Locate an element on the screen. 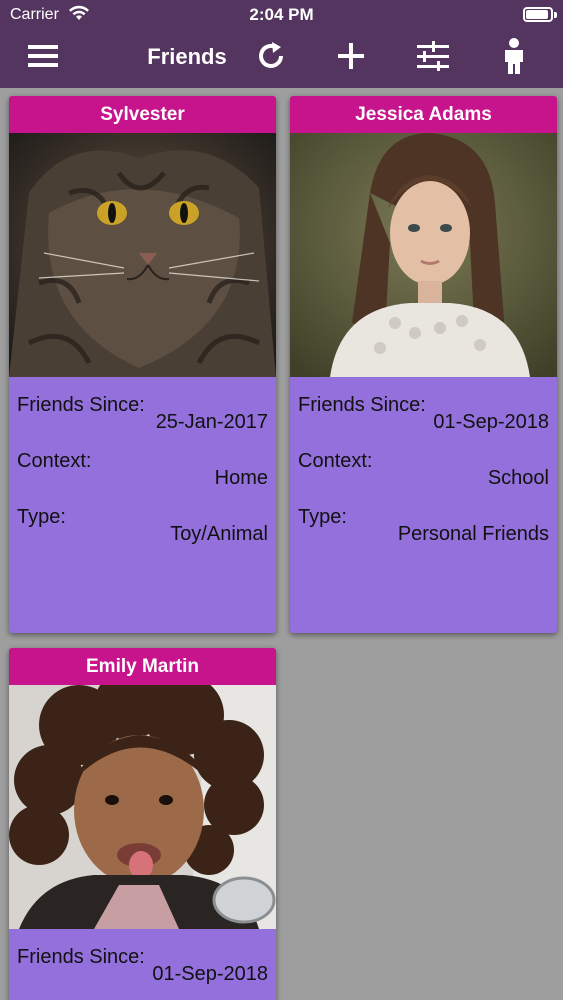 The image size is (563, 1000). filter-button is located at coordinates (433, 58).